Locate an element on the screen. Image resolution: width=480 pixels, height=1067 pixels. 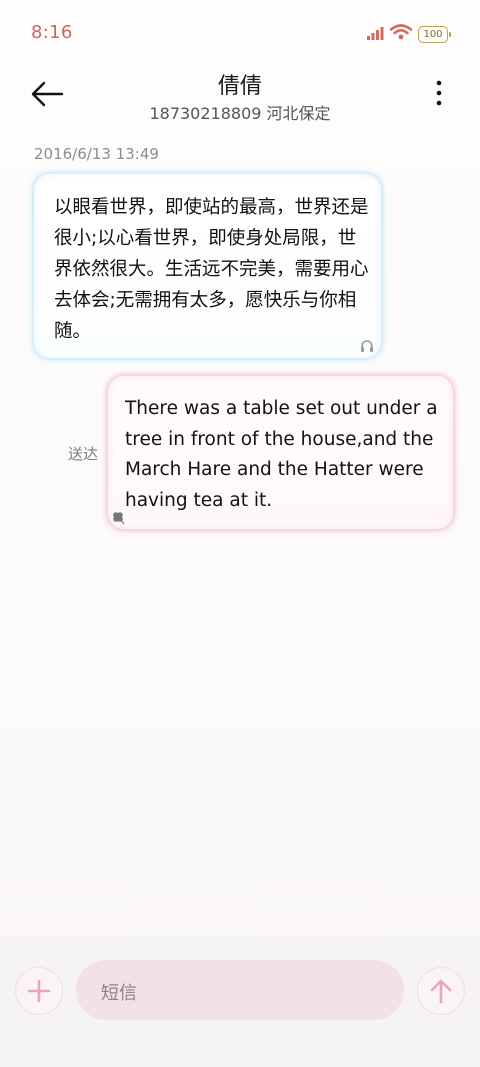
plus-icon is located at coordinates (39, 991).